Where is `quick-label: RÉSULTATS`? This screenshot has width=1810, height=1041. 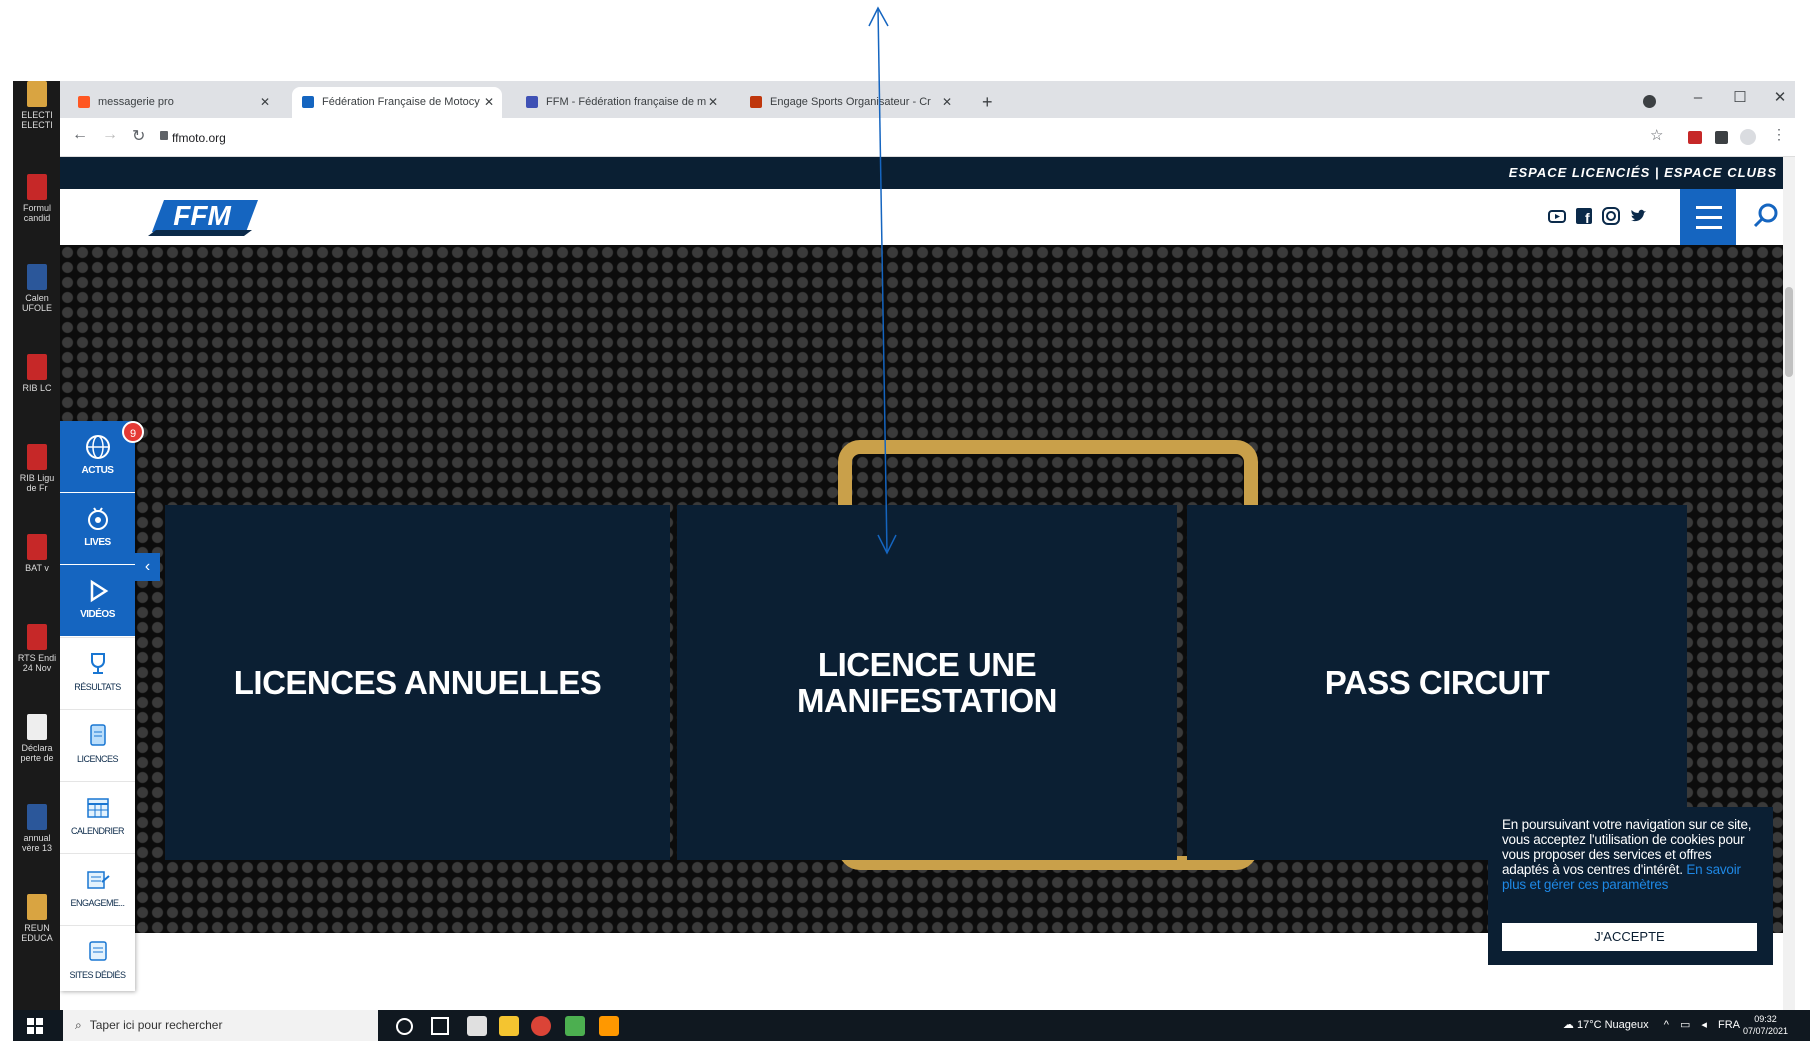
quick-label: RÉSULTATS is located at coordinates (97, 687).